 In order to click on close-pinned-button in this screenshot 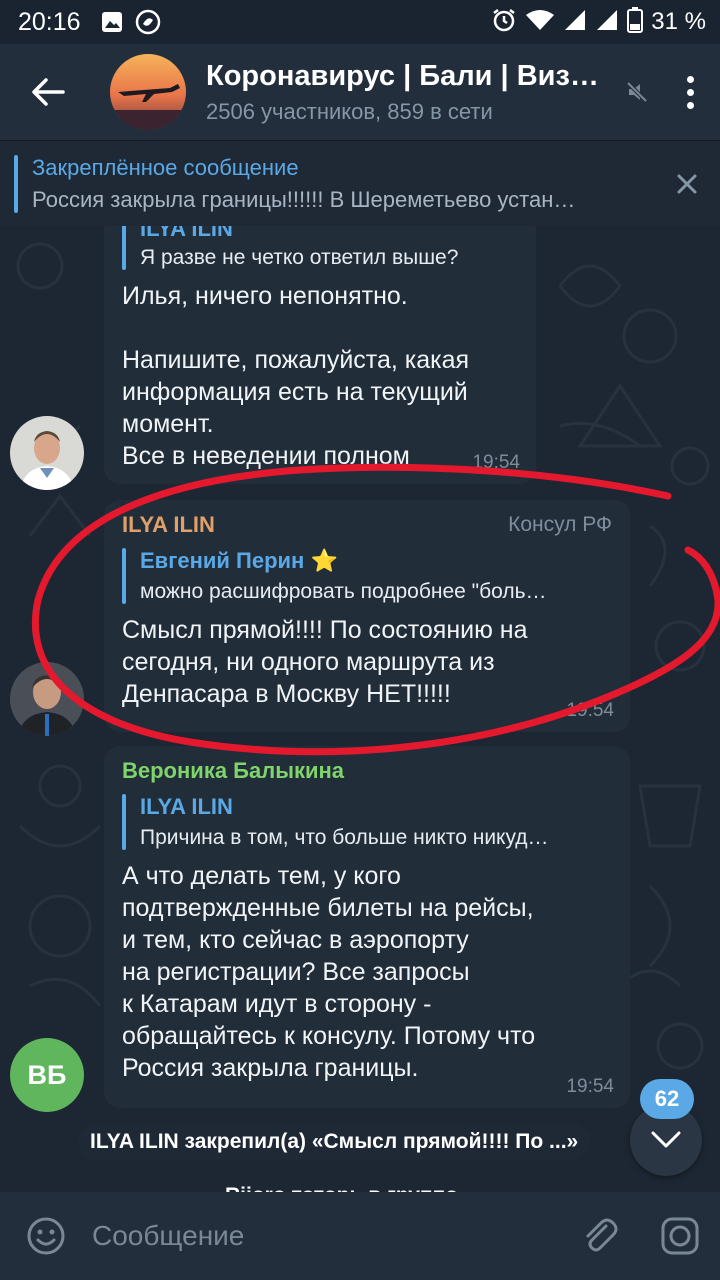, I will do `click(687, 184)`.